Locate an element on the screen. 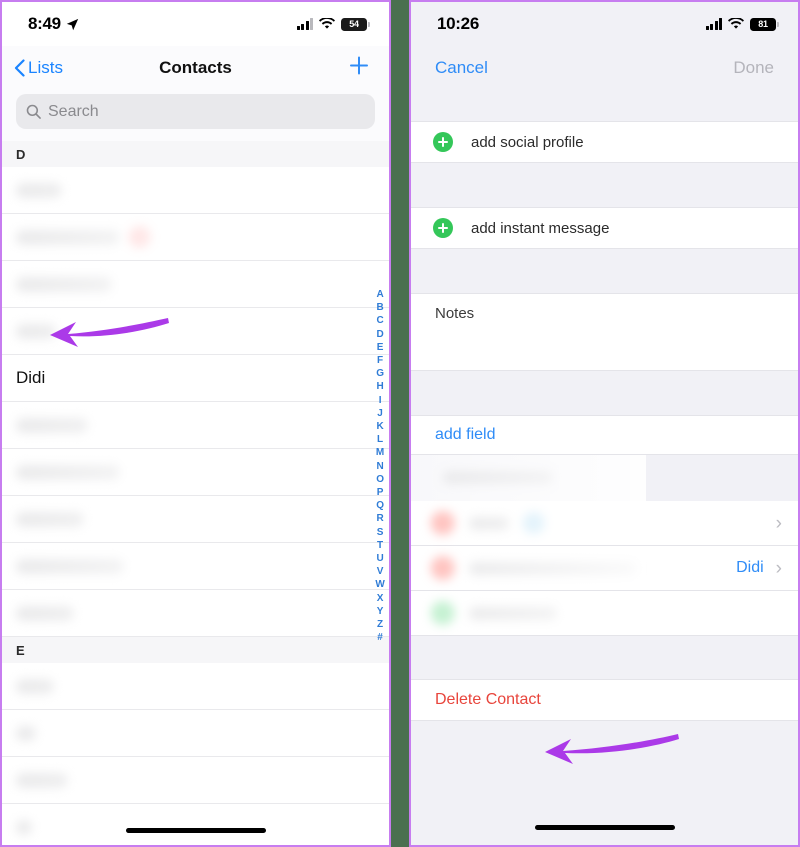  page-title: Contacts is located at coordinates (195, 67).